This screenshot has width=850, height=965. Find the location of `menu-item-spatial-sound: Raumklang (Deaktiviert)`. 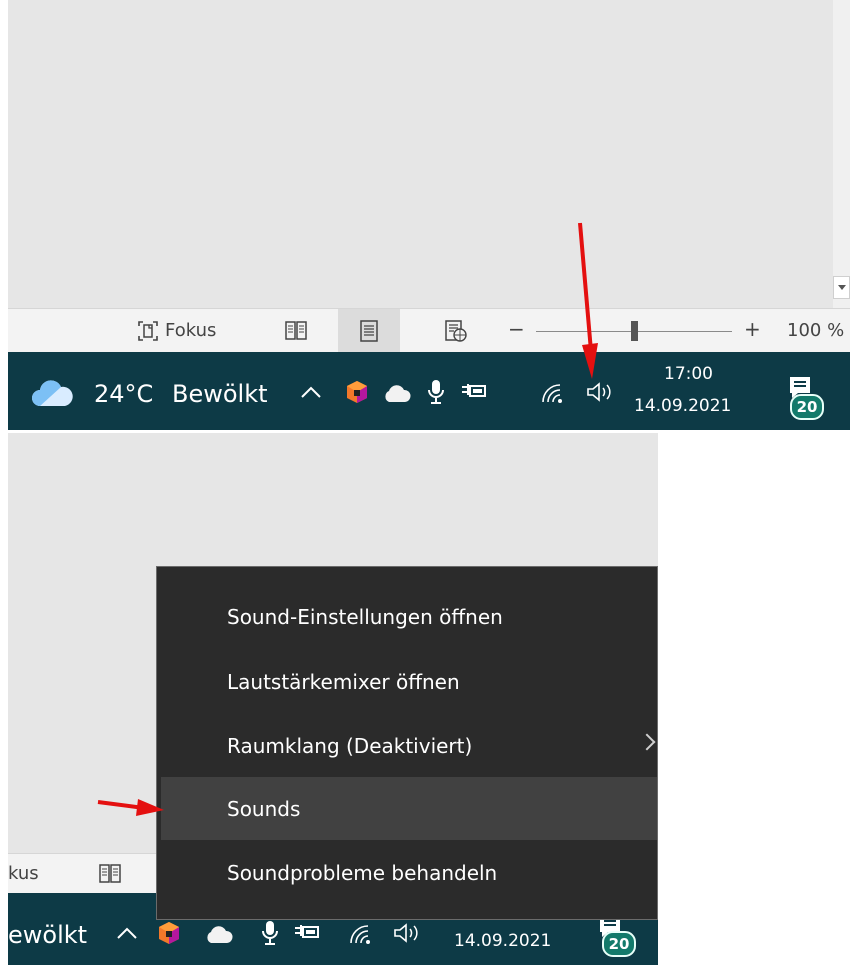

menu-item-spatial-sound: Raumklang (Deaktiviert) is located at coordinates (409, 745).